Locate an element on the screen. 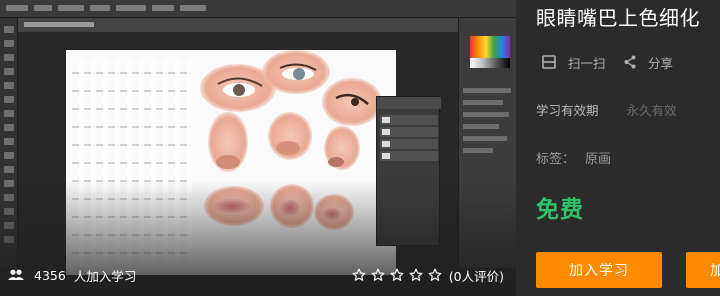 The height and width of the screenshot is (296, 720). course-title: 眼睛嘴巴上色细化 is located at coordinates (618, 18).